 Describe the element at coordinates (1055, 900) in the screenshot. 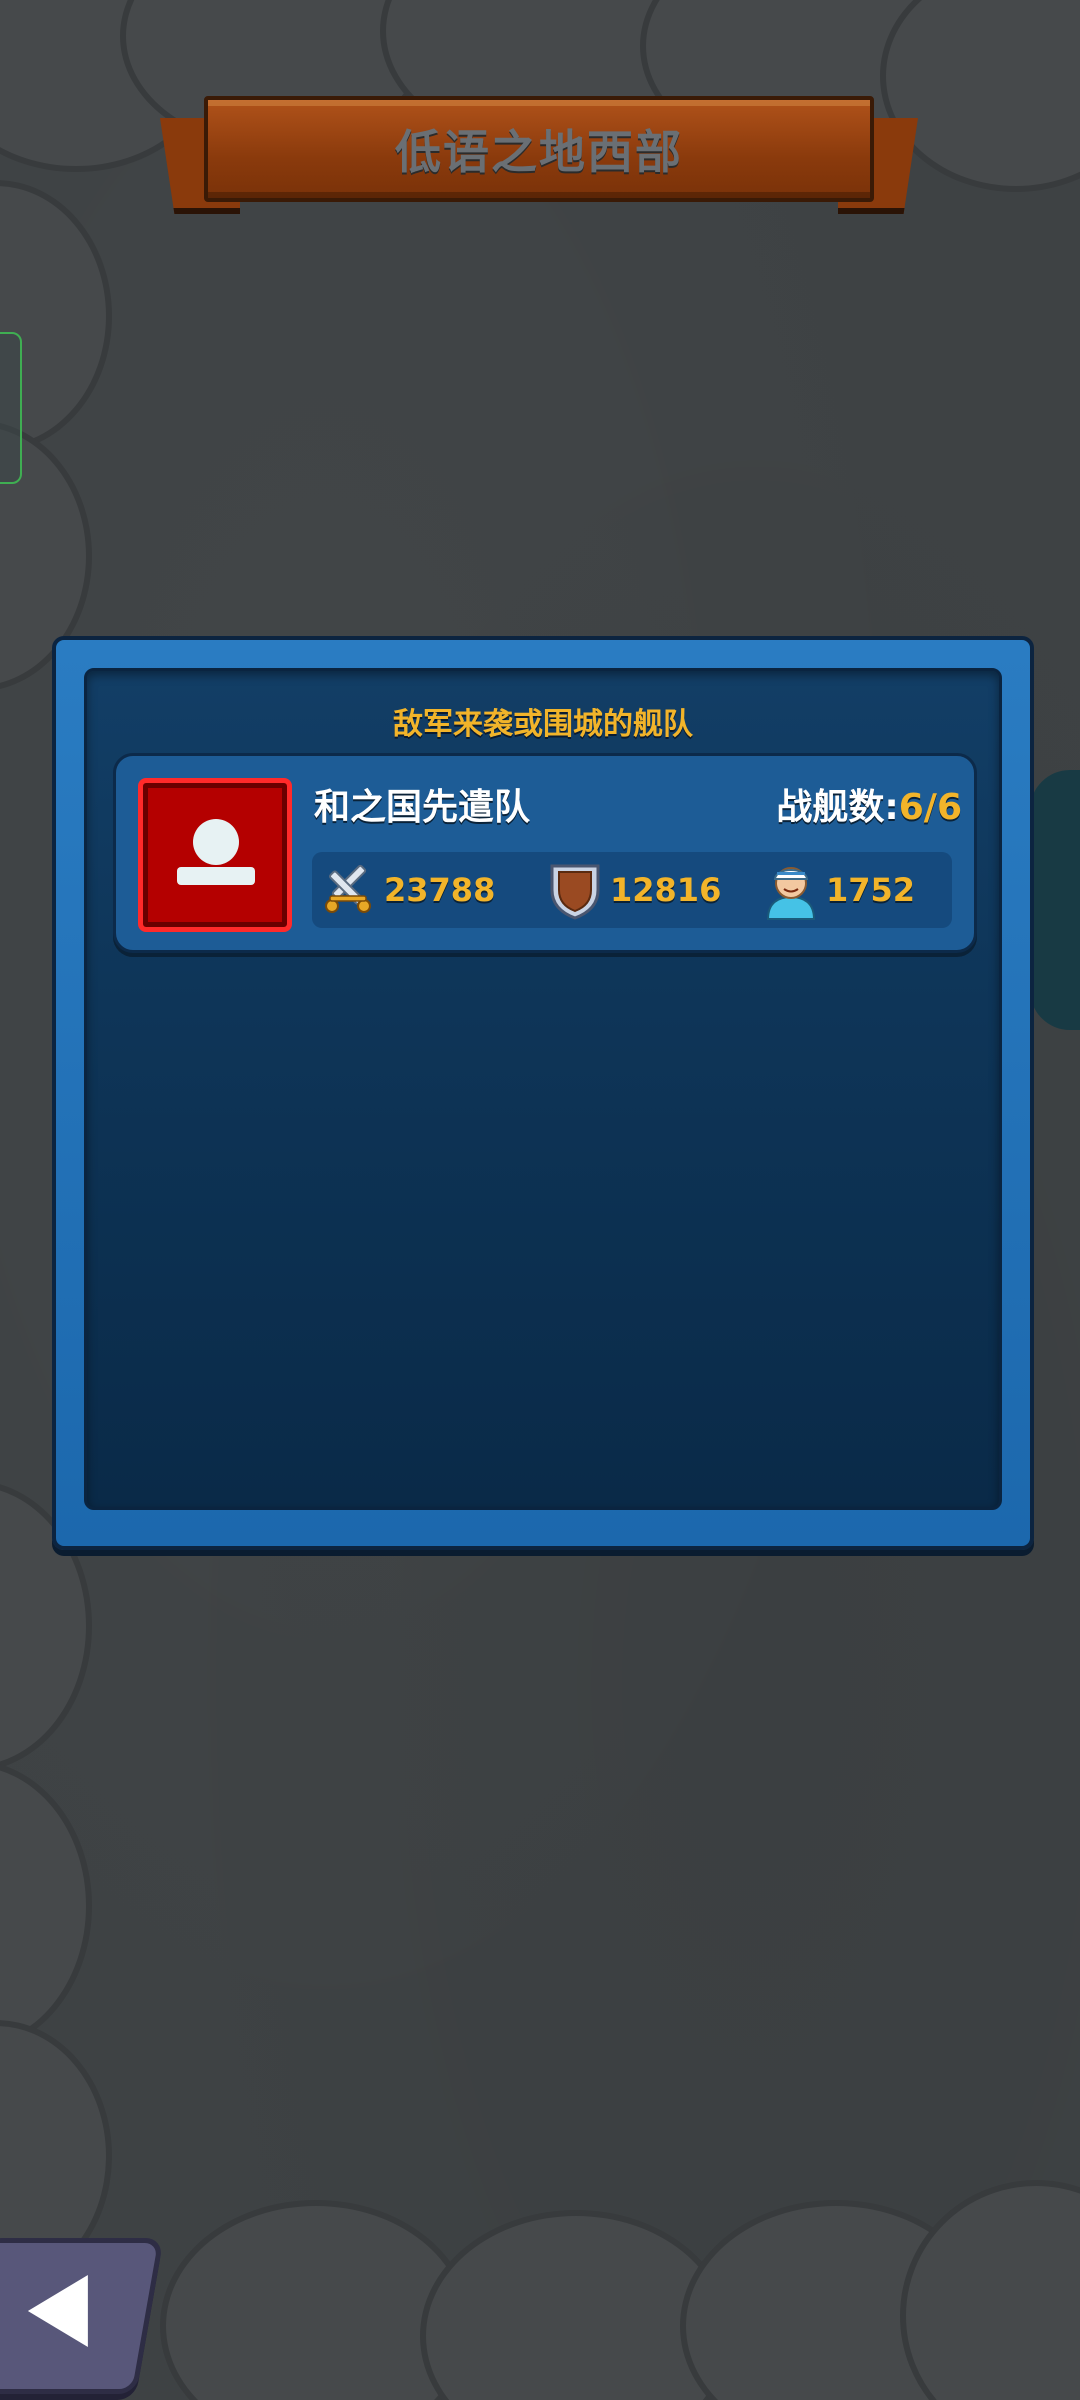

I see `map-terrain-edge` at that location.